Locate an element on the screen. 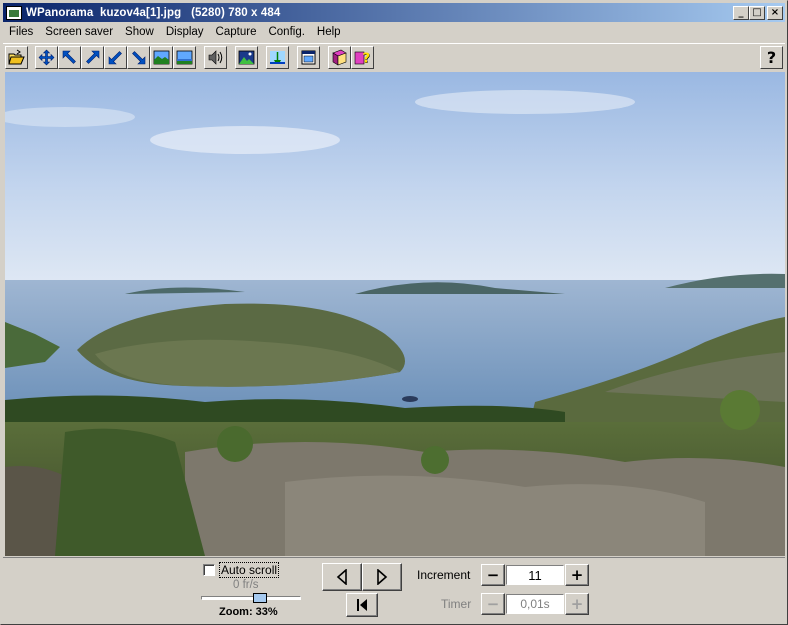 The image size is (788, 625). timer-field: 0,01s is located at coordinates (535, 604).